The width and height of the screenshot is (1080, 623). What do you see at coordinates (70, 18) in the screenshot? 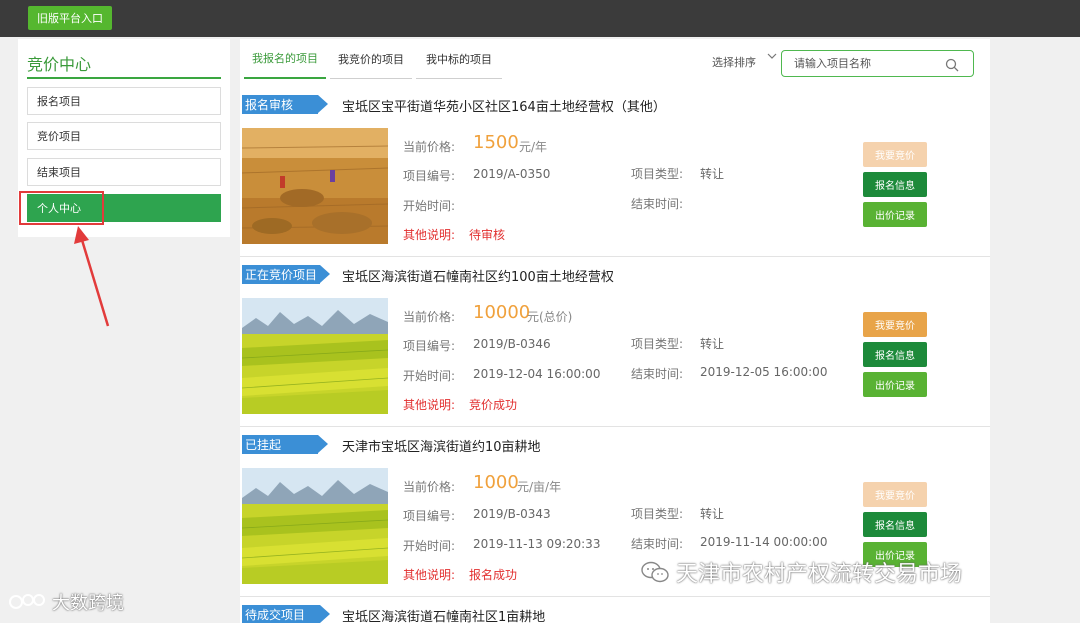
I see `old-platform-button: 旧版平台入口` at bounding box center [70, 18].